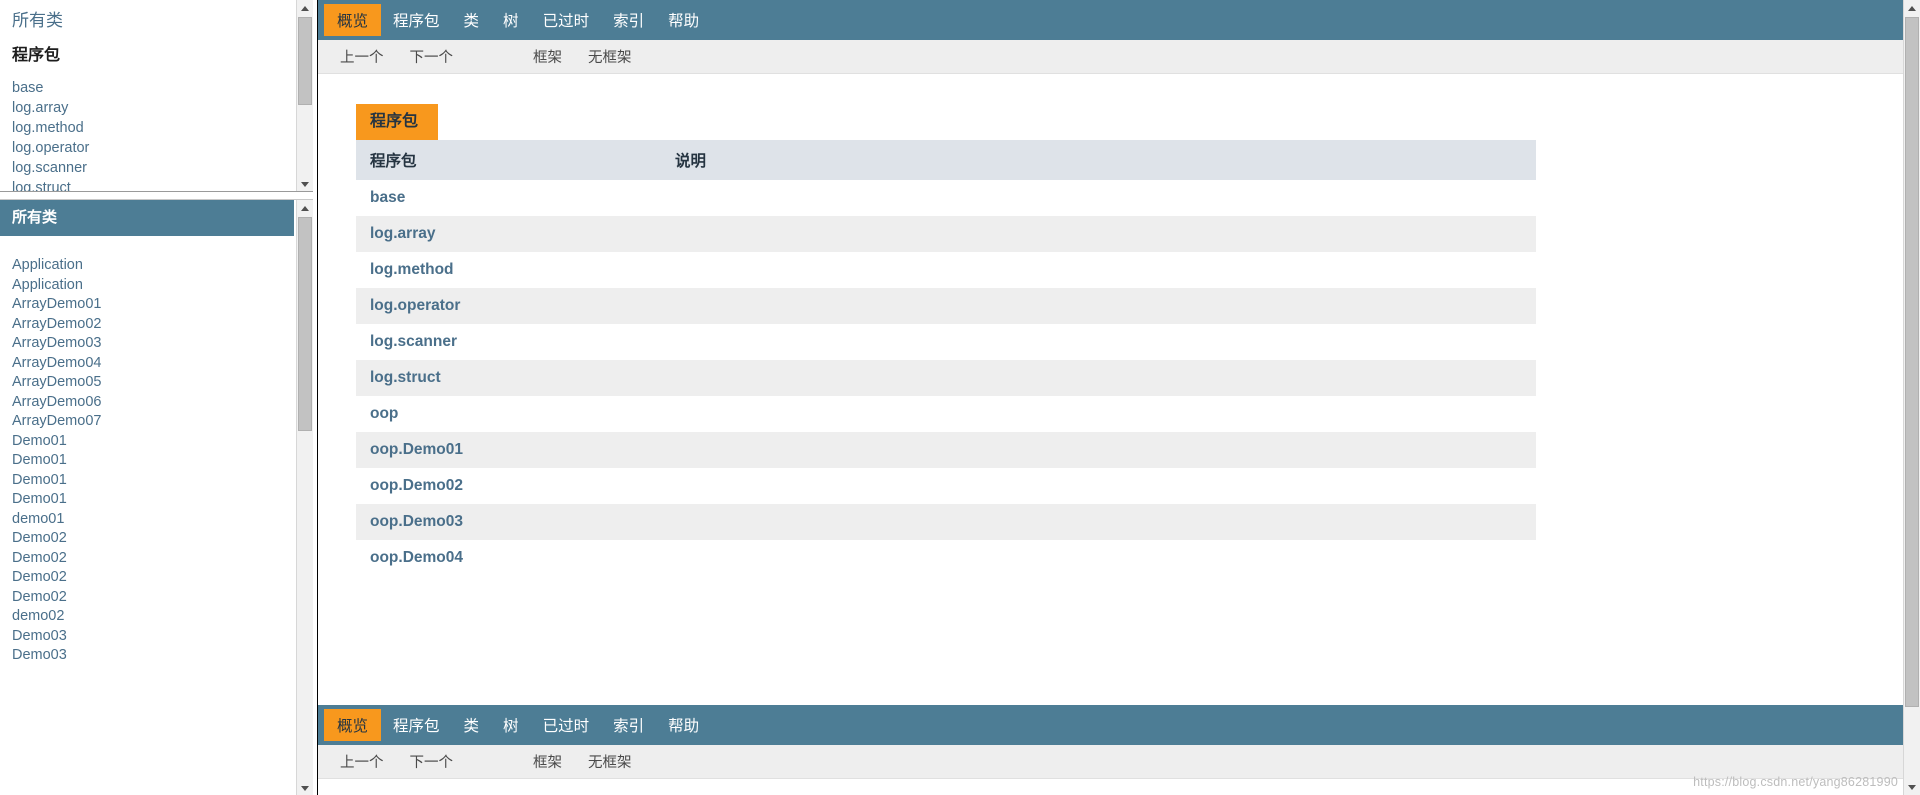 The image size is (1920, 795). I want to click on list-item: log.method, so click(153, 128).